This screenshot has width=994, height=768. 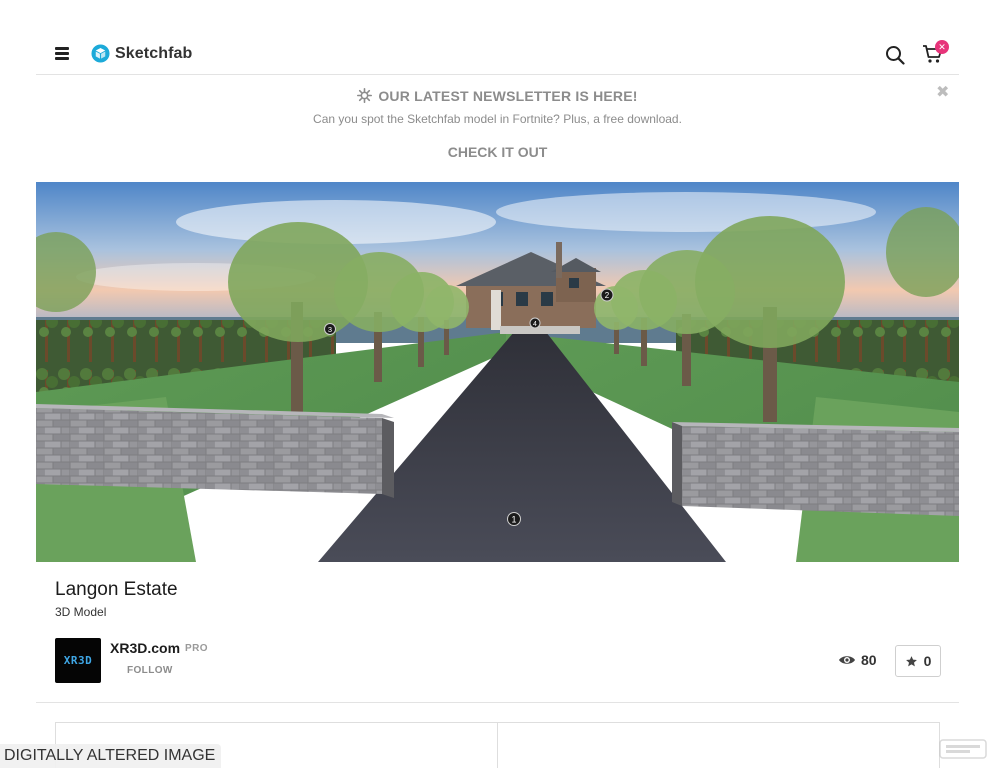 I want to click on svg-text: 2, so click(x=607, y=295).